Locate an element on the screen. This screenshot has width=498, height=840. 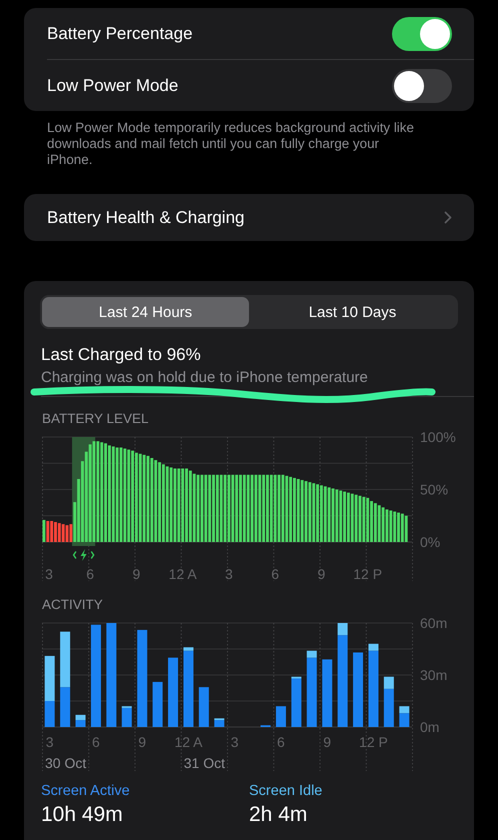
charging-note: Charging was on hold due to iPhone temperature is located at coordinates (205, 377).